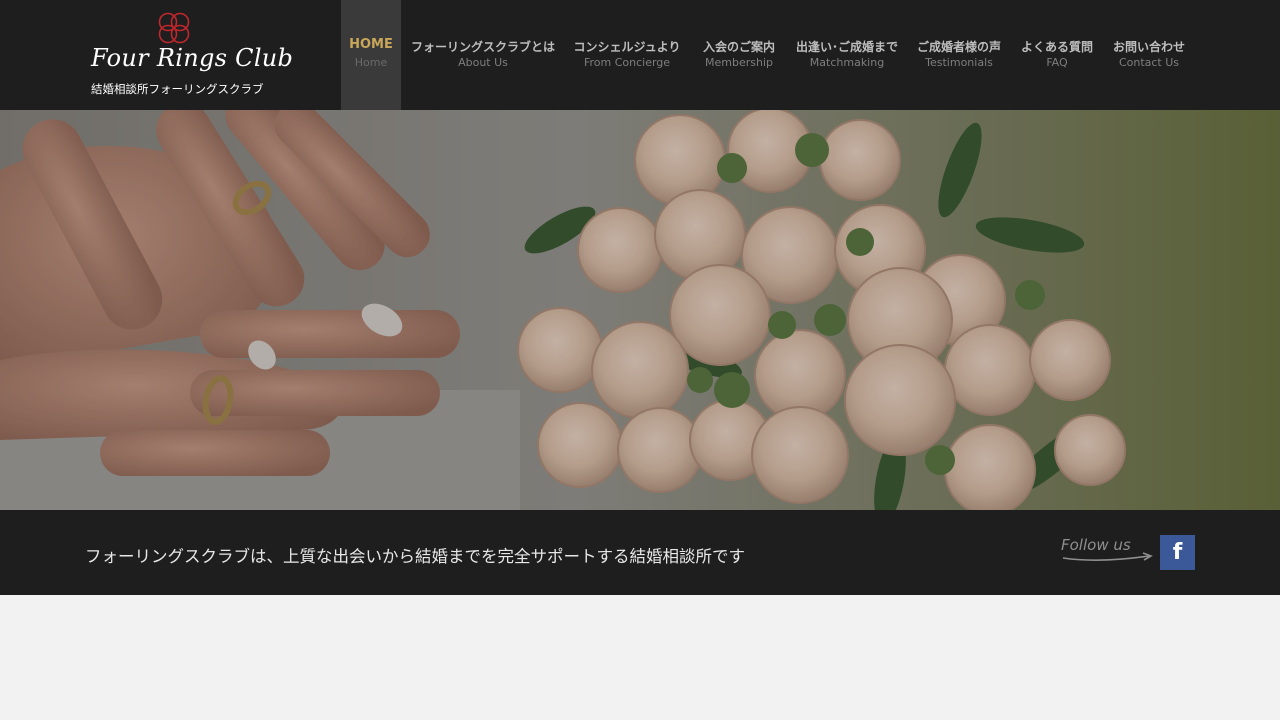  What do you see at coordinates (846, 47) in the screenshot?
I see `nav-item-label: 出逢い･ご成婚まで` at bounding box center [846, 47].